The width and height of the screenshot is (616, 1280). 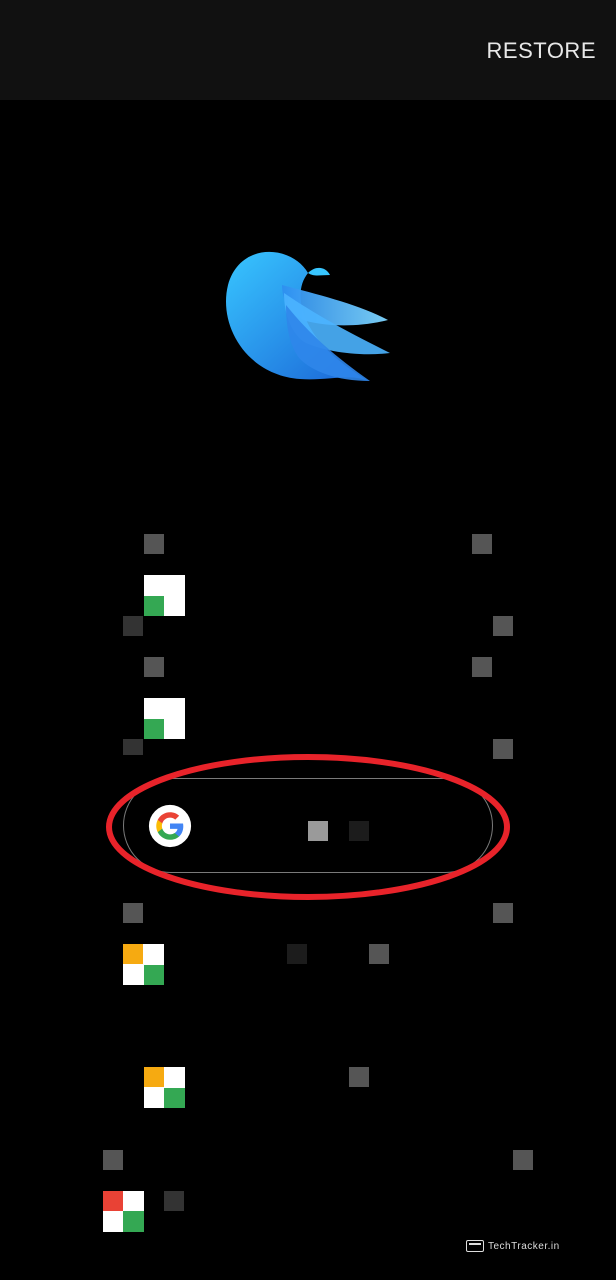 I want to click on watermark: TechTracker.in, so click(x=513, y=1246).